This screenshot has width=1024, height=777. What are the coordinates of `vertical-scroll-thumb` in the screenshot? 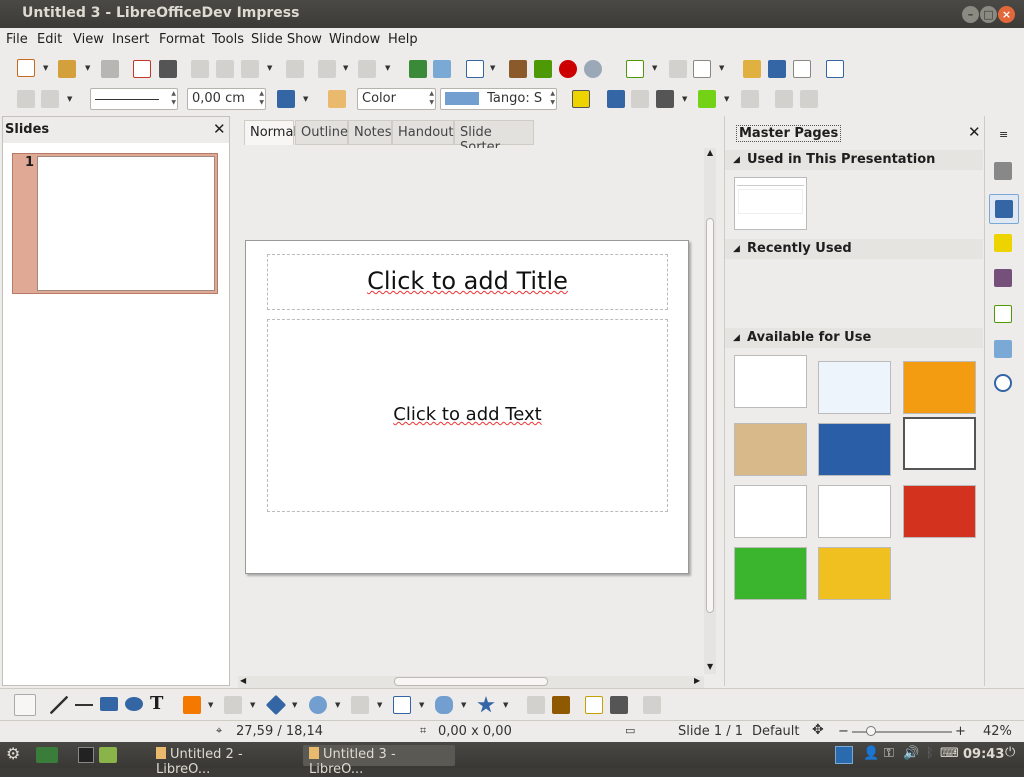 It's located at (710, 415).